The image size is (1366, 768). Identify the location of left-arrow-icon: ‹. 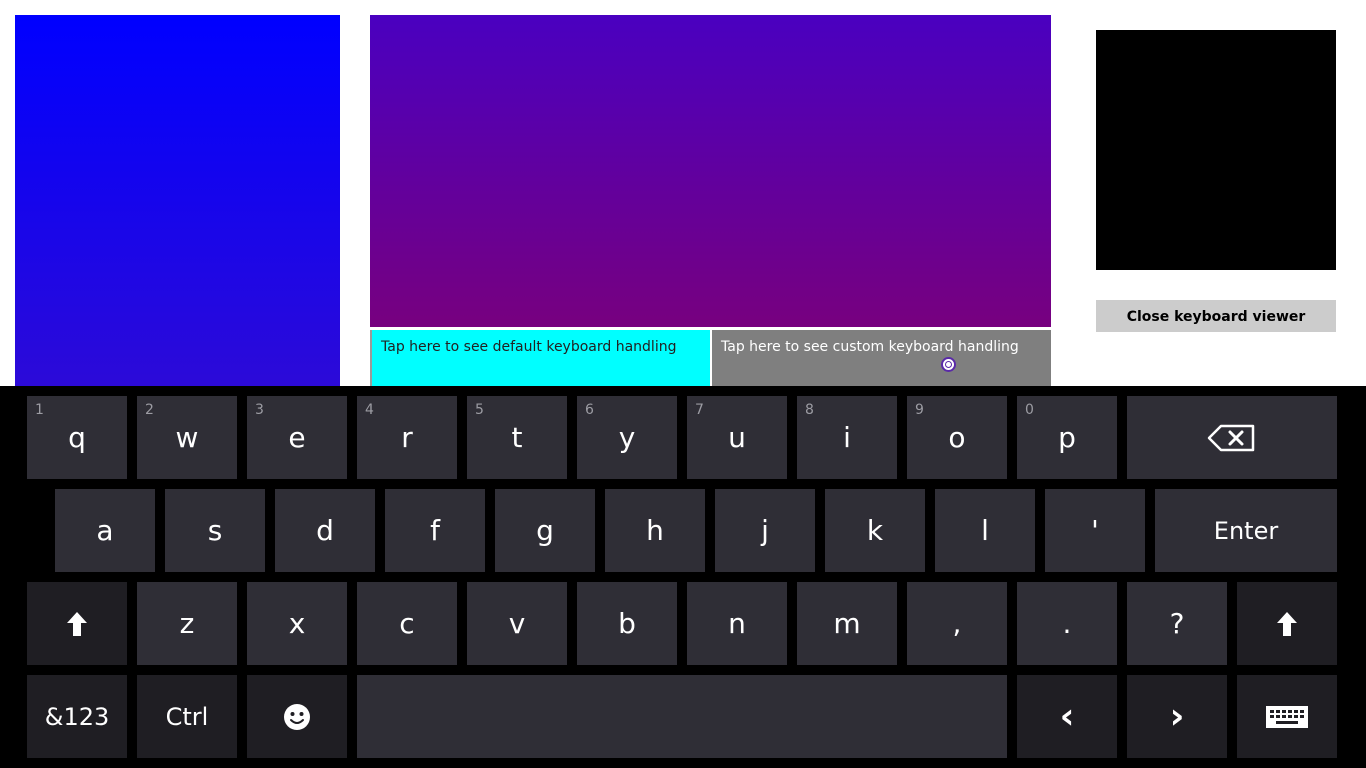
(1067, 716).